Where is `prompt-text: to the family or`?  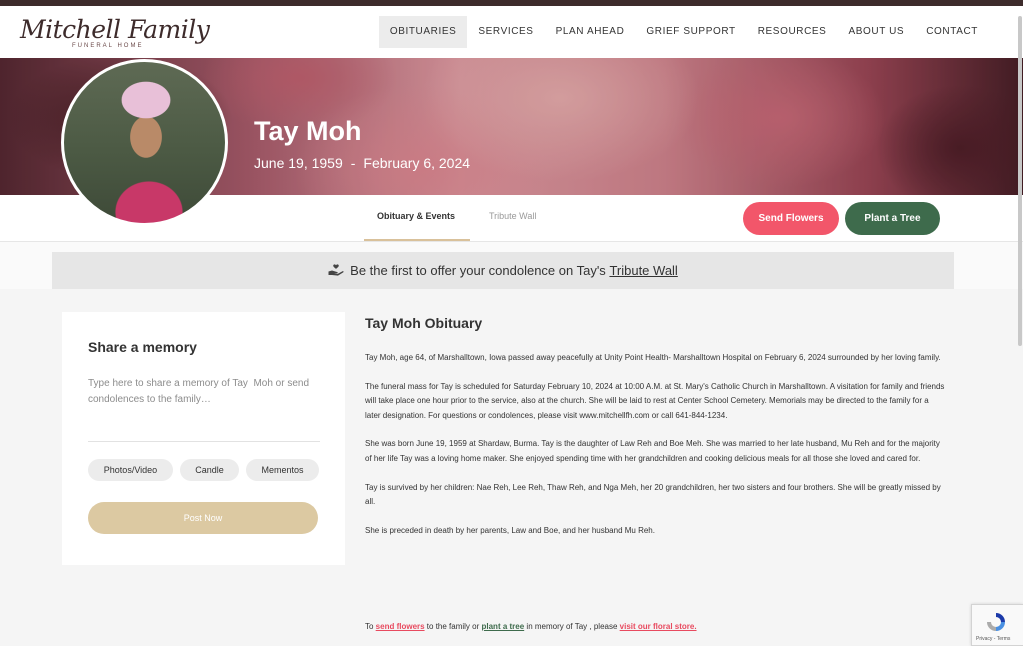 prompt-text: to the family or is located at coordinates (453, 626).